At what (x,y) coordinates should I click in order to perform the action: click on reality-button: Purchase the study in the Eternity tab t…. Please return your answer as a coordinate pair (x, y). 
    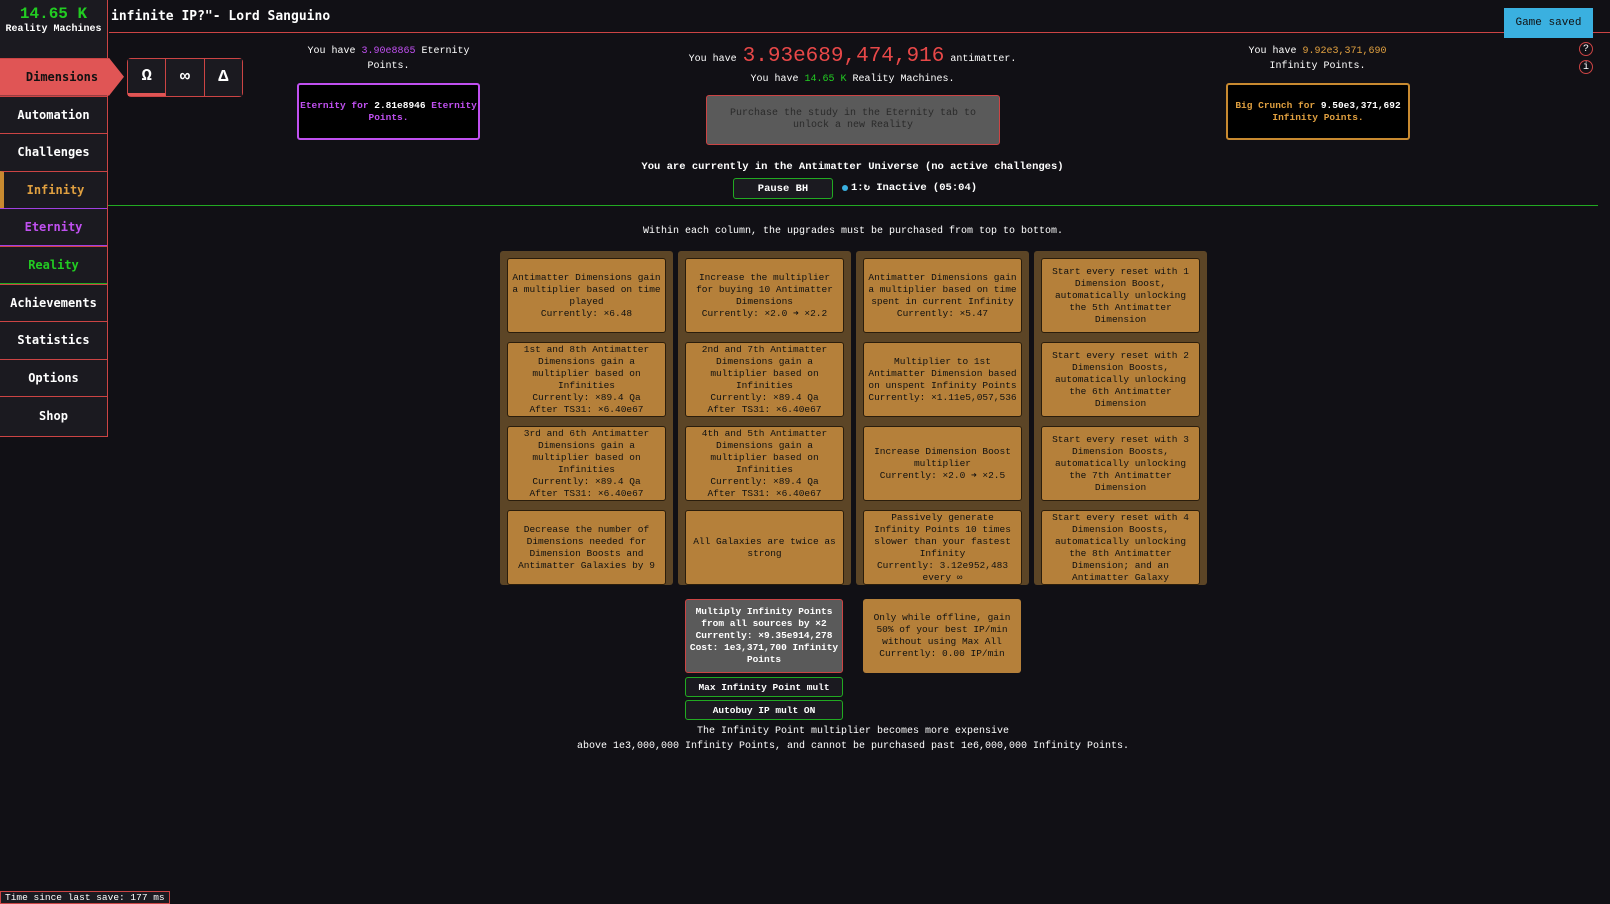
    Looking at the image, I should click on (853, 120).